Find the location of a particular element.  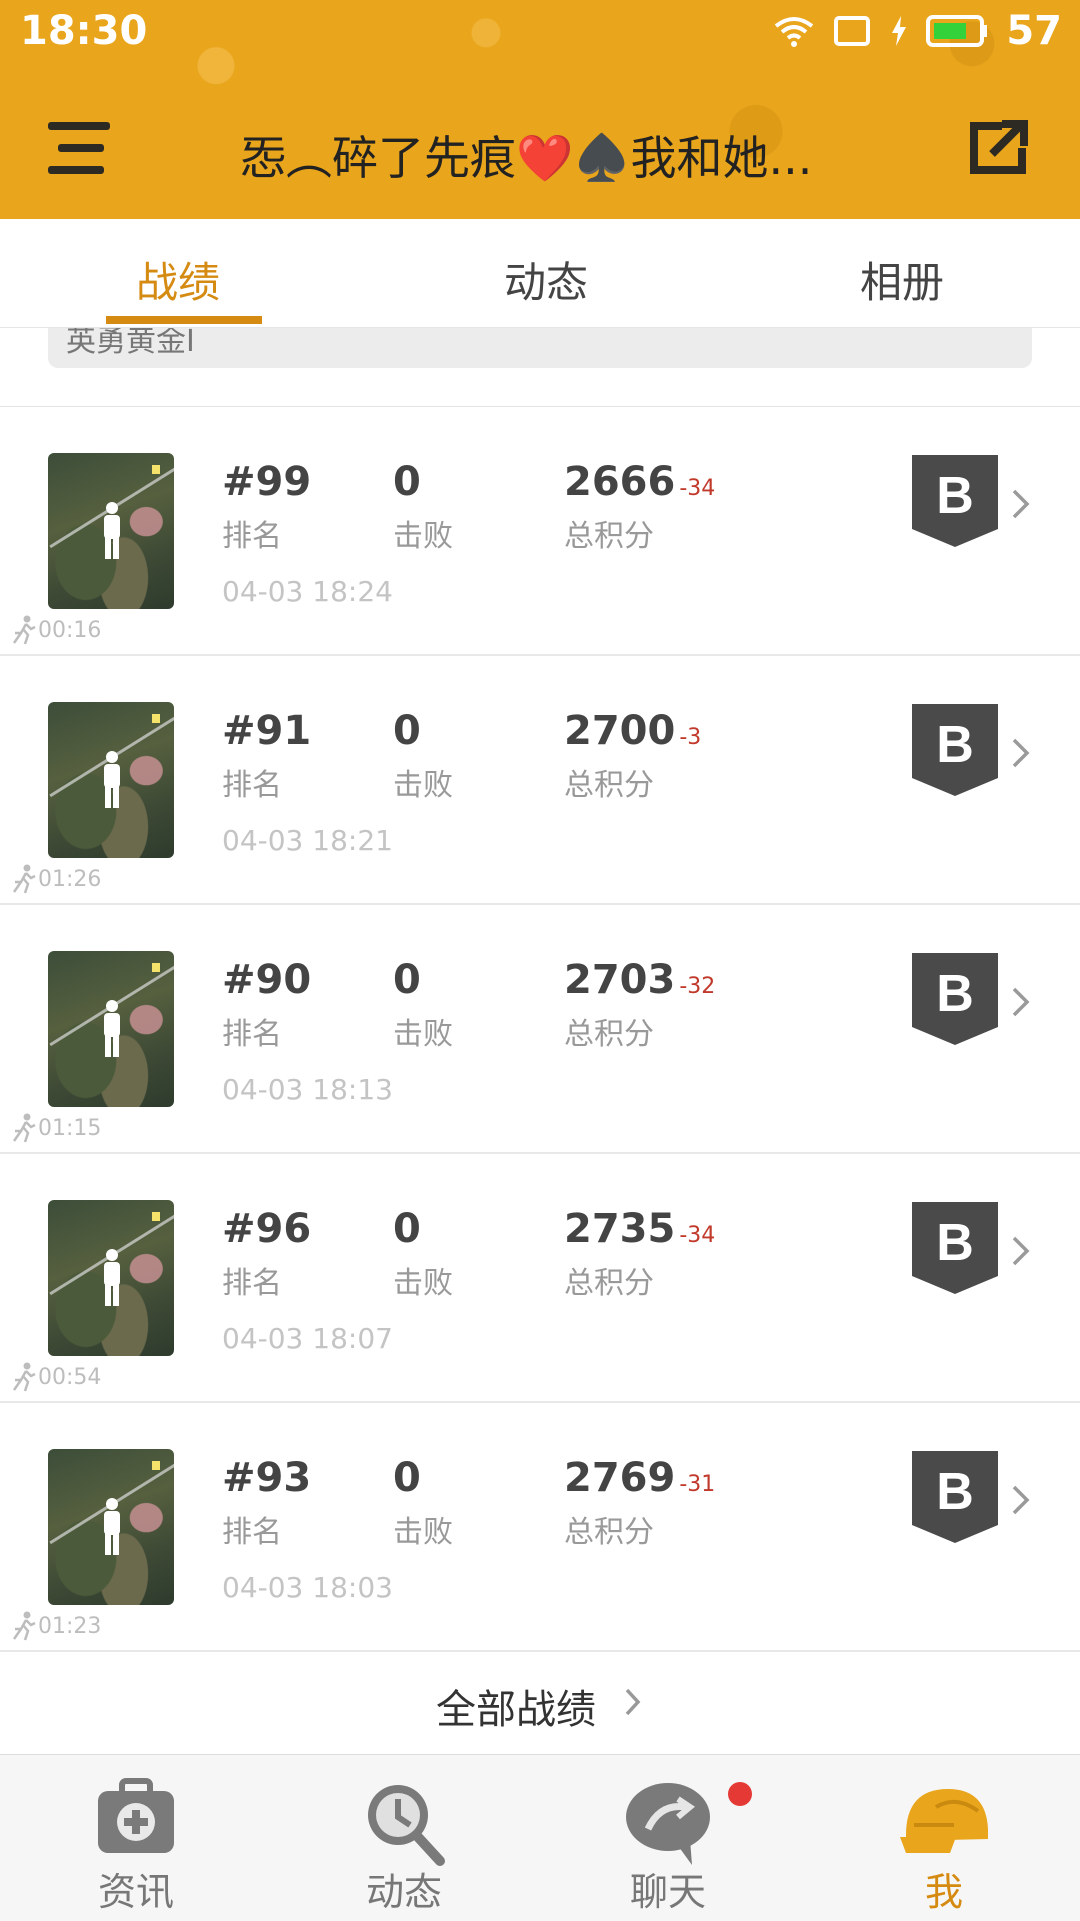

unread-badge is located at coordinates (740, 1794).